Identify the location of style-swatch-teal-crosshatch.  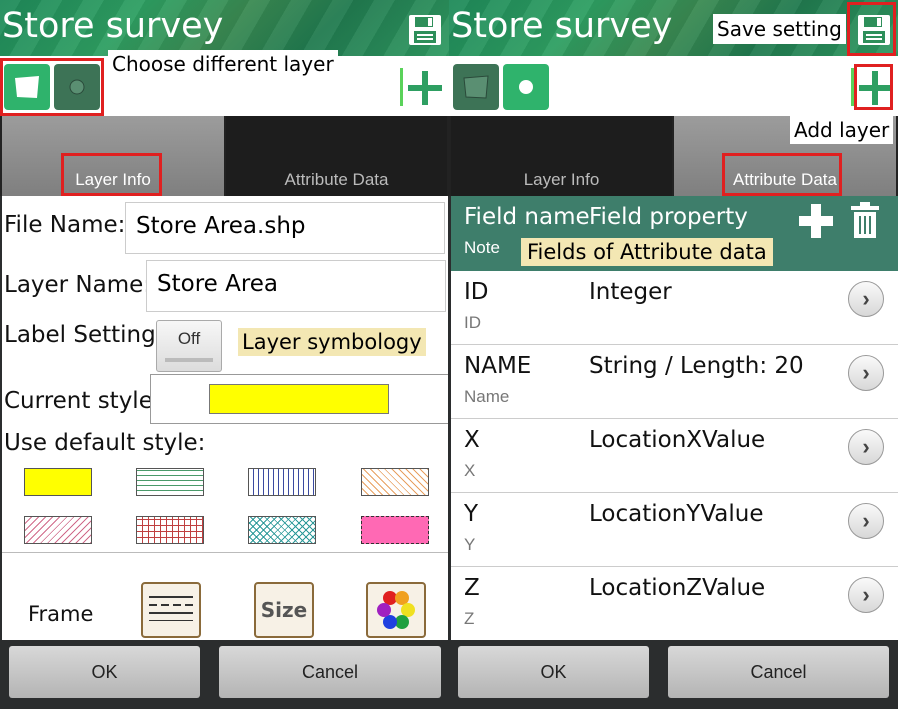
(282, 530).